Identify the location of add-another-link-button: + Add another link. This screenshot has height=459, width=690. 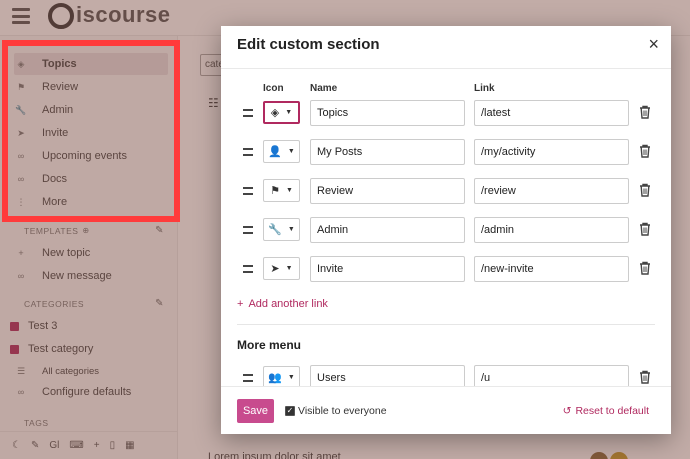
(282, 304).